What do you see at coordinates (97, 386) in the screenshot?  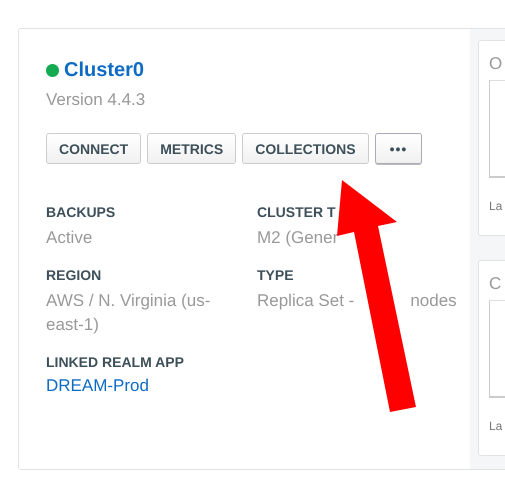 I see `realm-app-link: DREAM-Prod` at bounding box center [97, 386].